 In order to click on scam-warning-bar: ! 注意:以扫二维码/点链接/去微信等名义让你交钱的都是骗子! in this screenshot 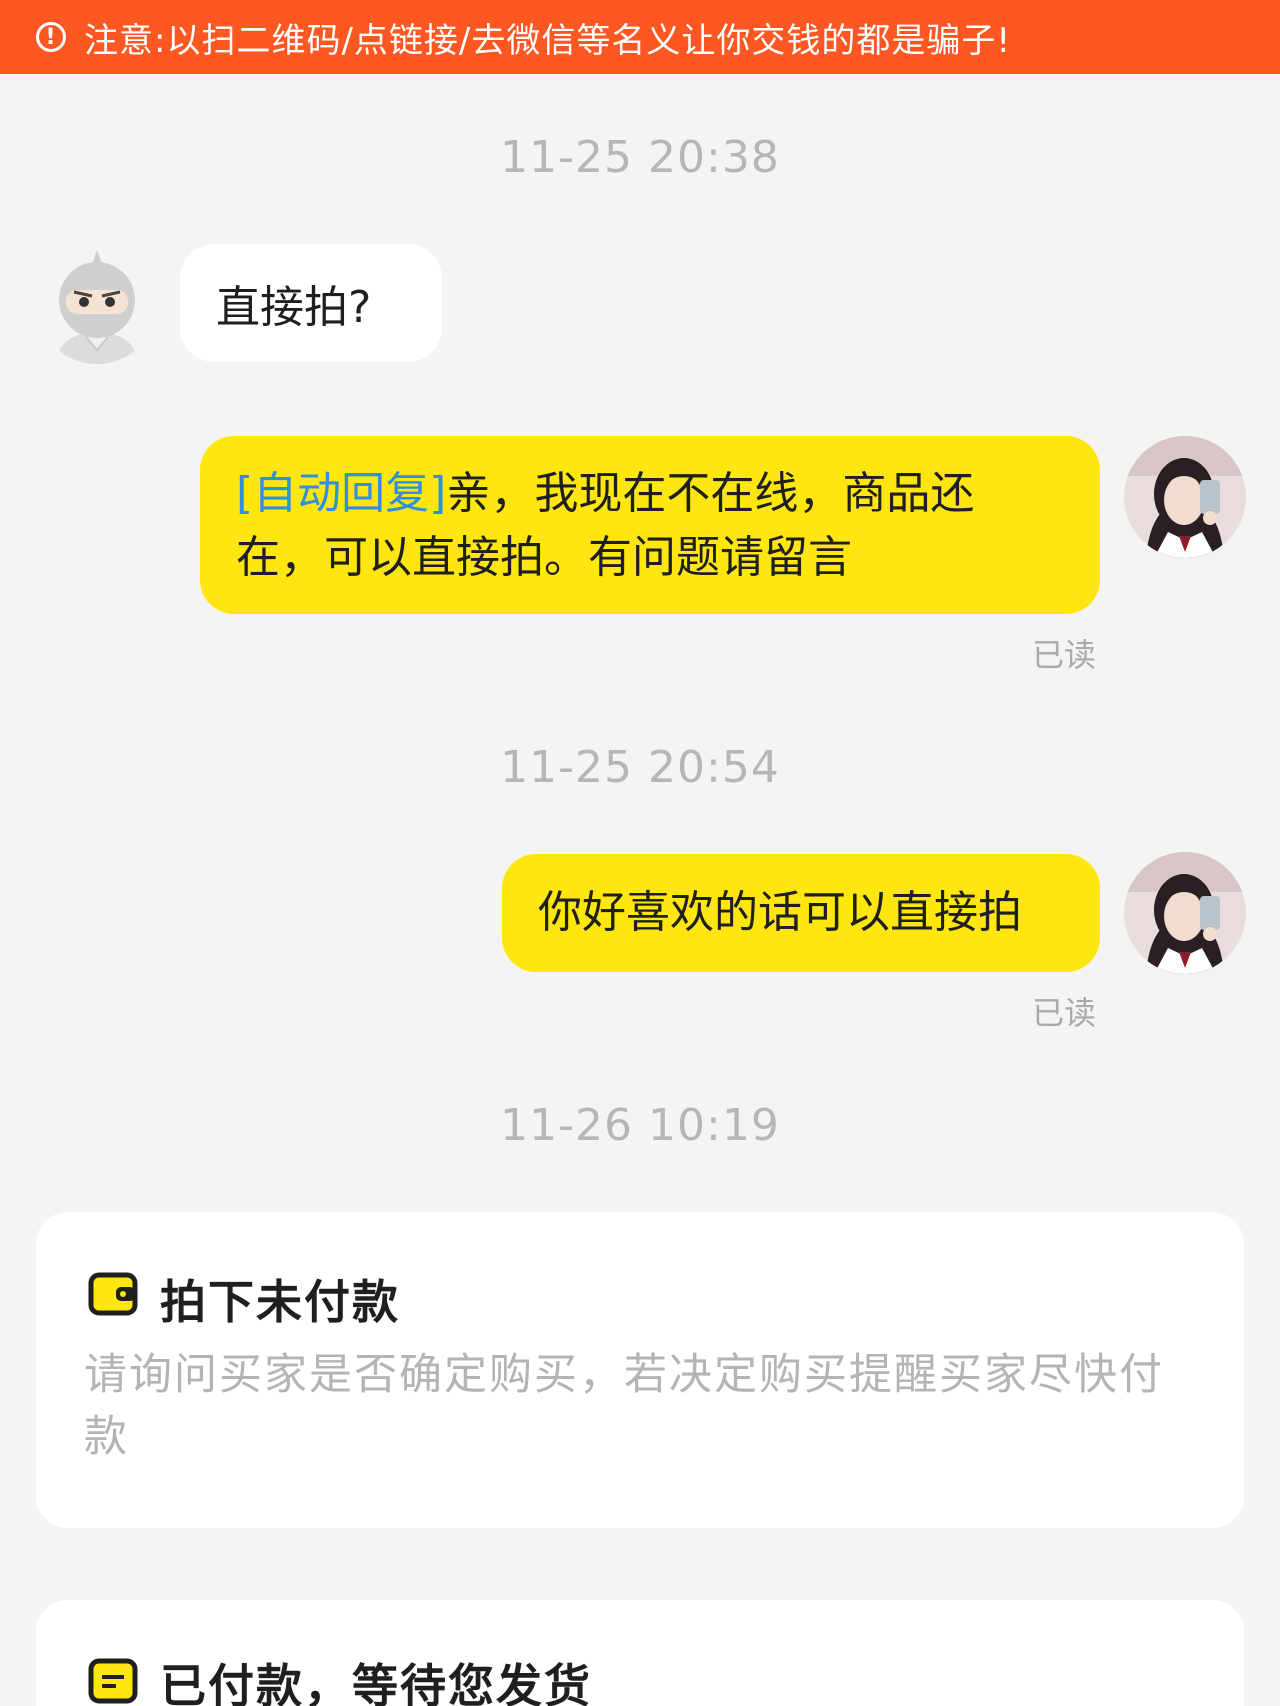, I will do `click(640, 37)`.